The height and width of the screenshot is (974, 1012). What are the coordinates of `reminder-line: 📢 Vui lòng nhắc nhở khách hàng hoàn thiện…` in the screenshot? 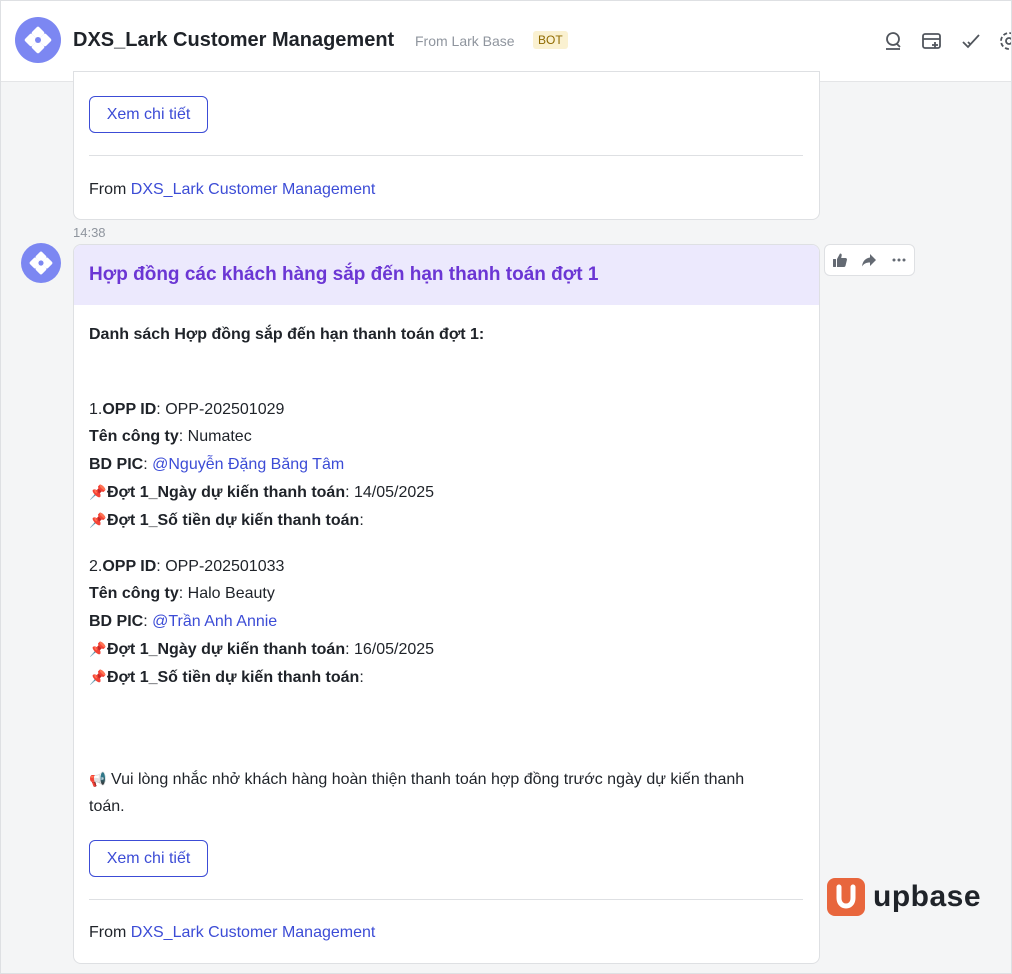 It's located at (417, 779).